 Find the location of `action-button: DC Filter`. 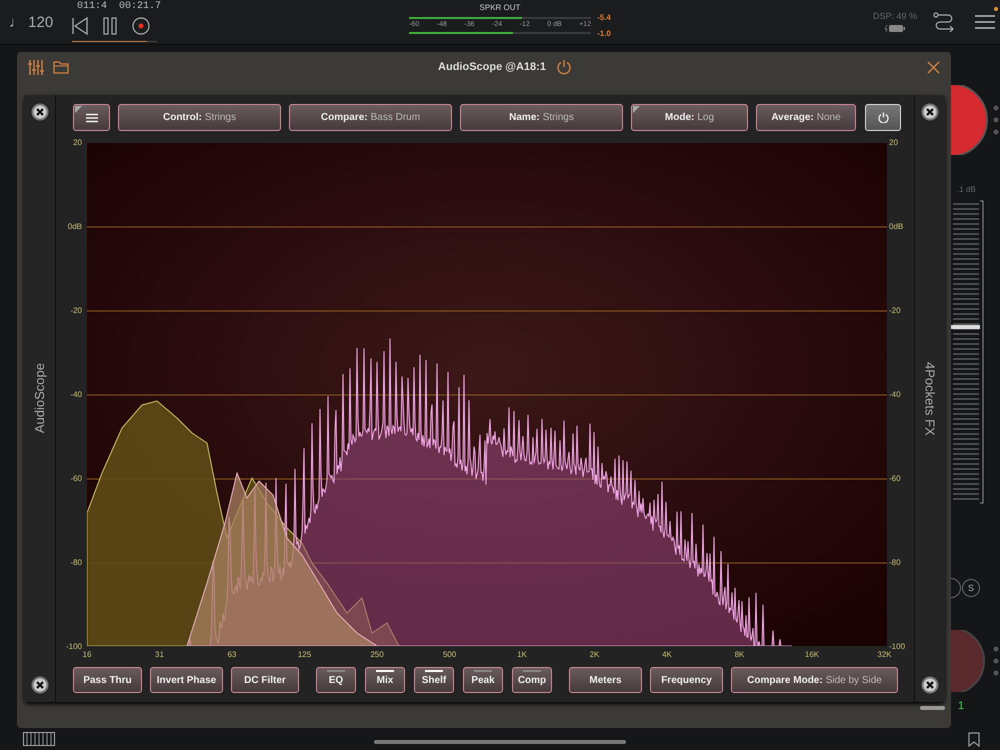

action-button: DC Filter is located at coordinates (265, 680).